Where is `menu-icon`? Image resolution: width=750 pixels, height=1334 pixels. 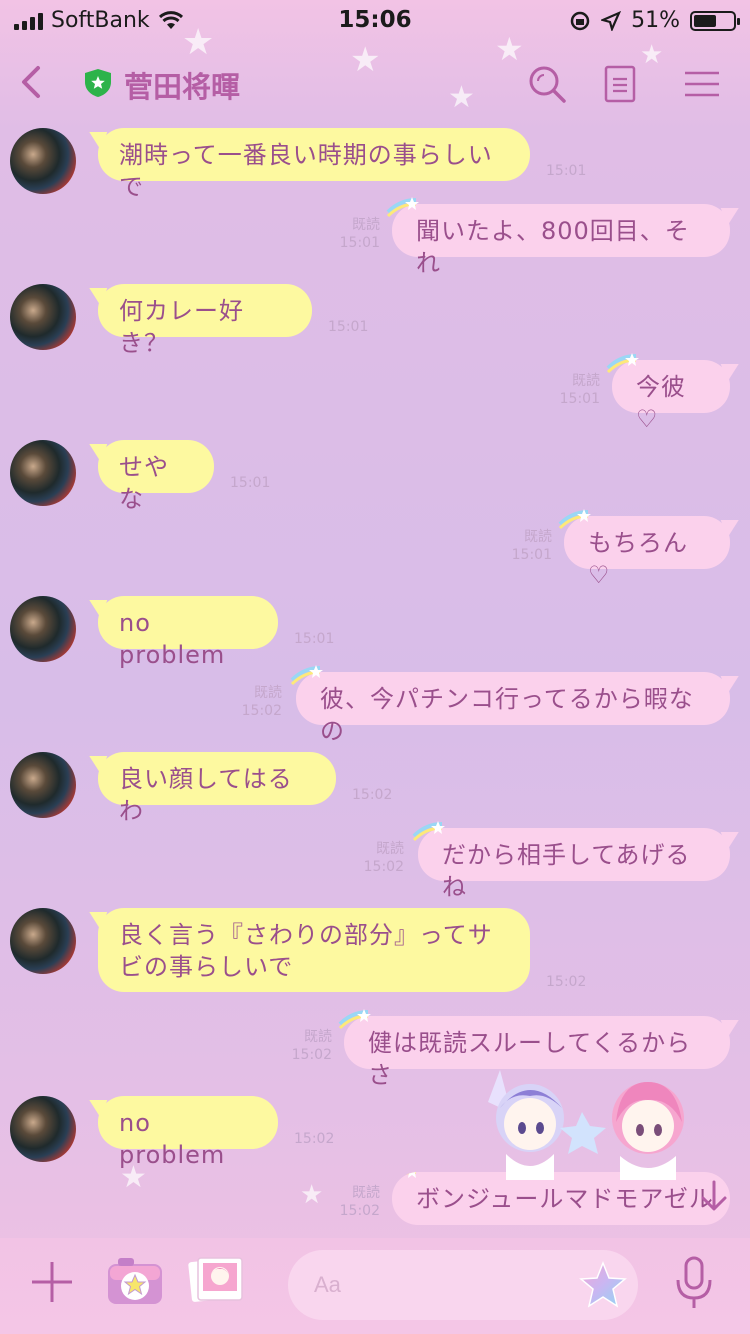
menu-icon is located at coordinates (702, 84).